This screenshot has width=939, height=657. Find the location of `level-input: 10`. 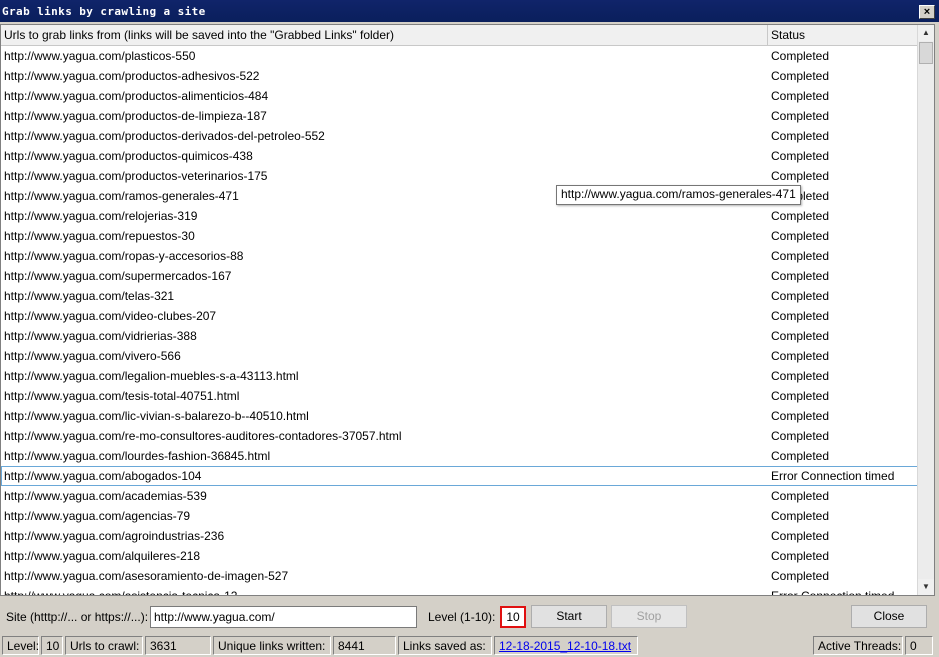

level-input: 10 is located at coordinates (513, 617).